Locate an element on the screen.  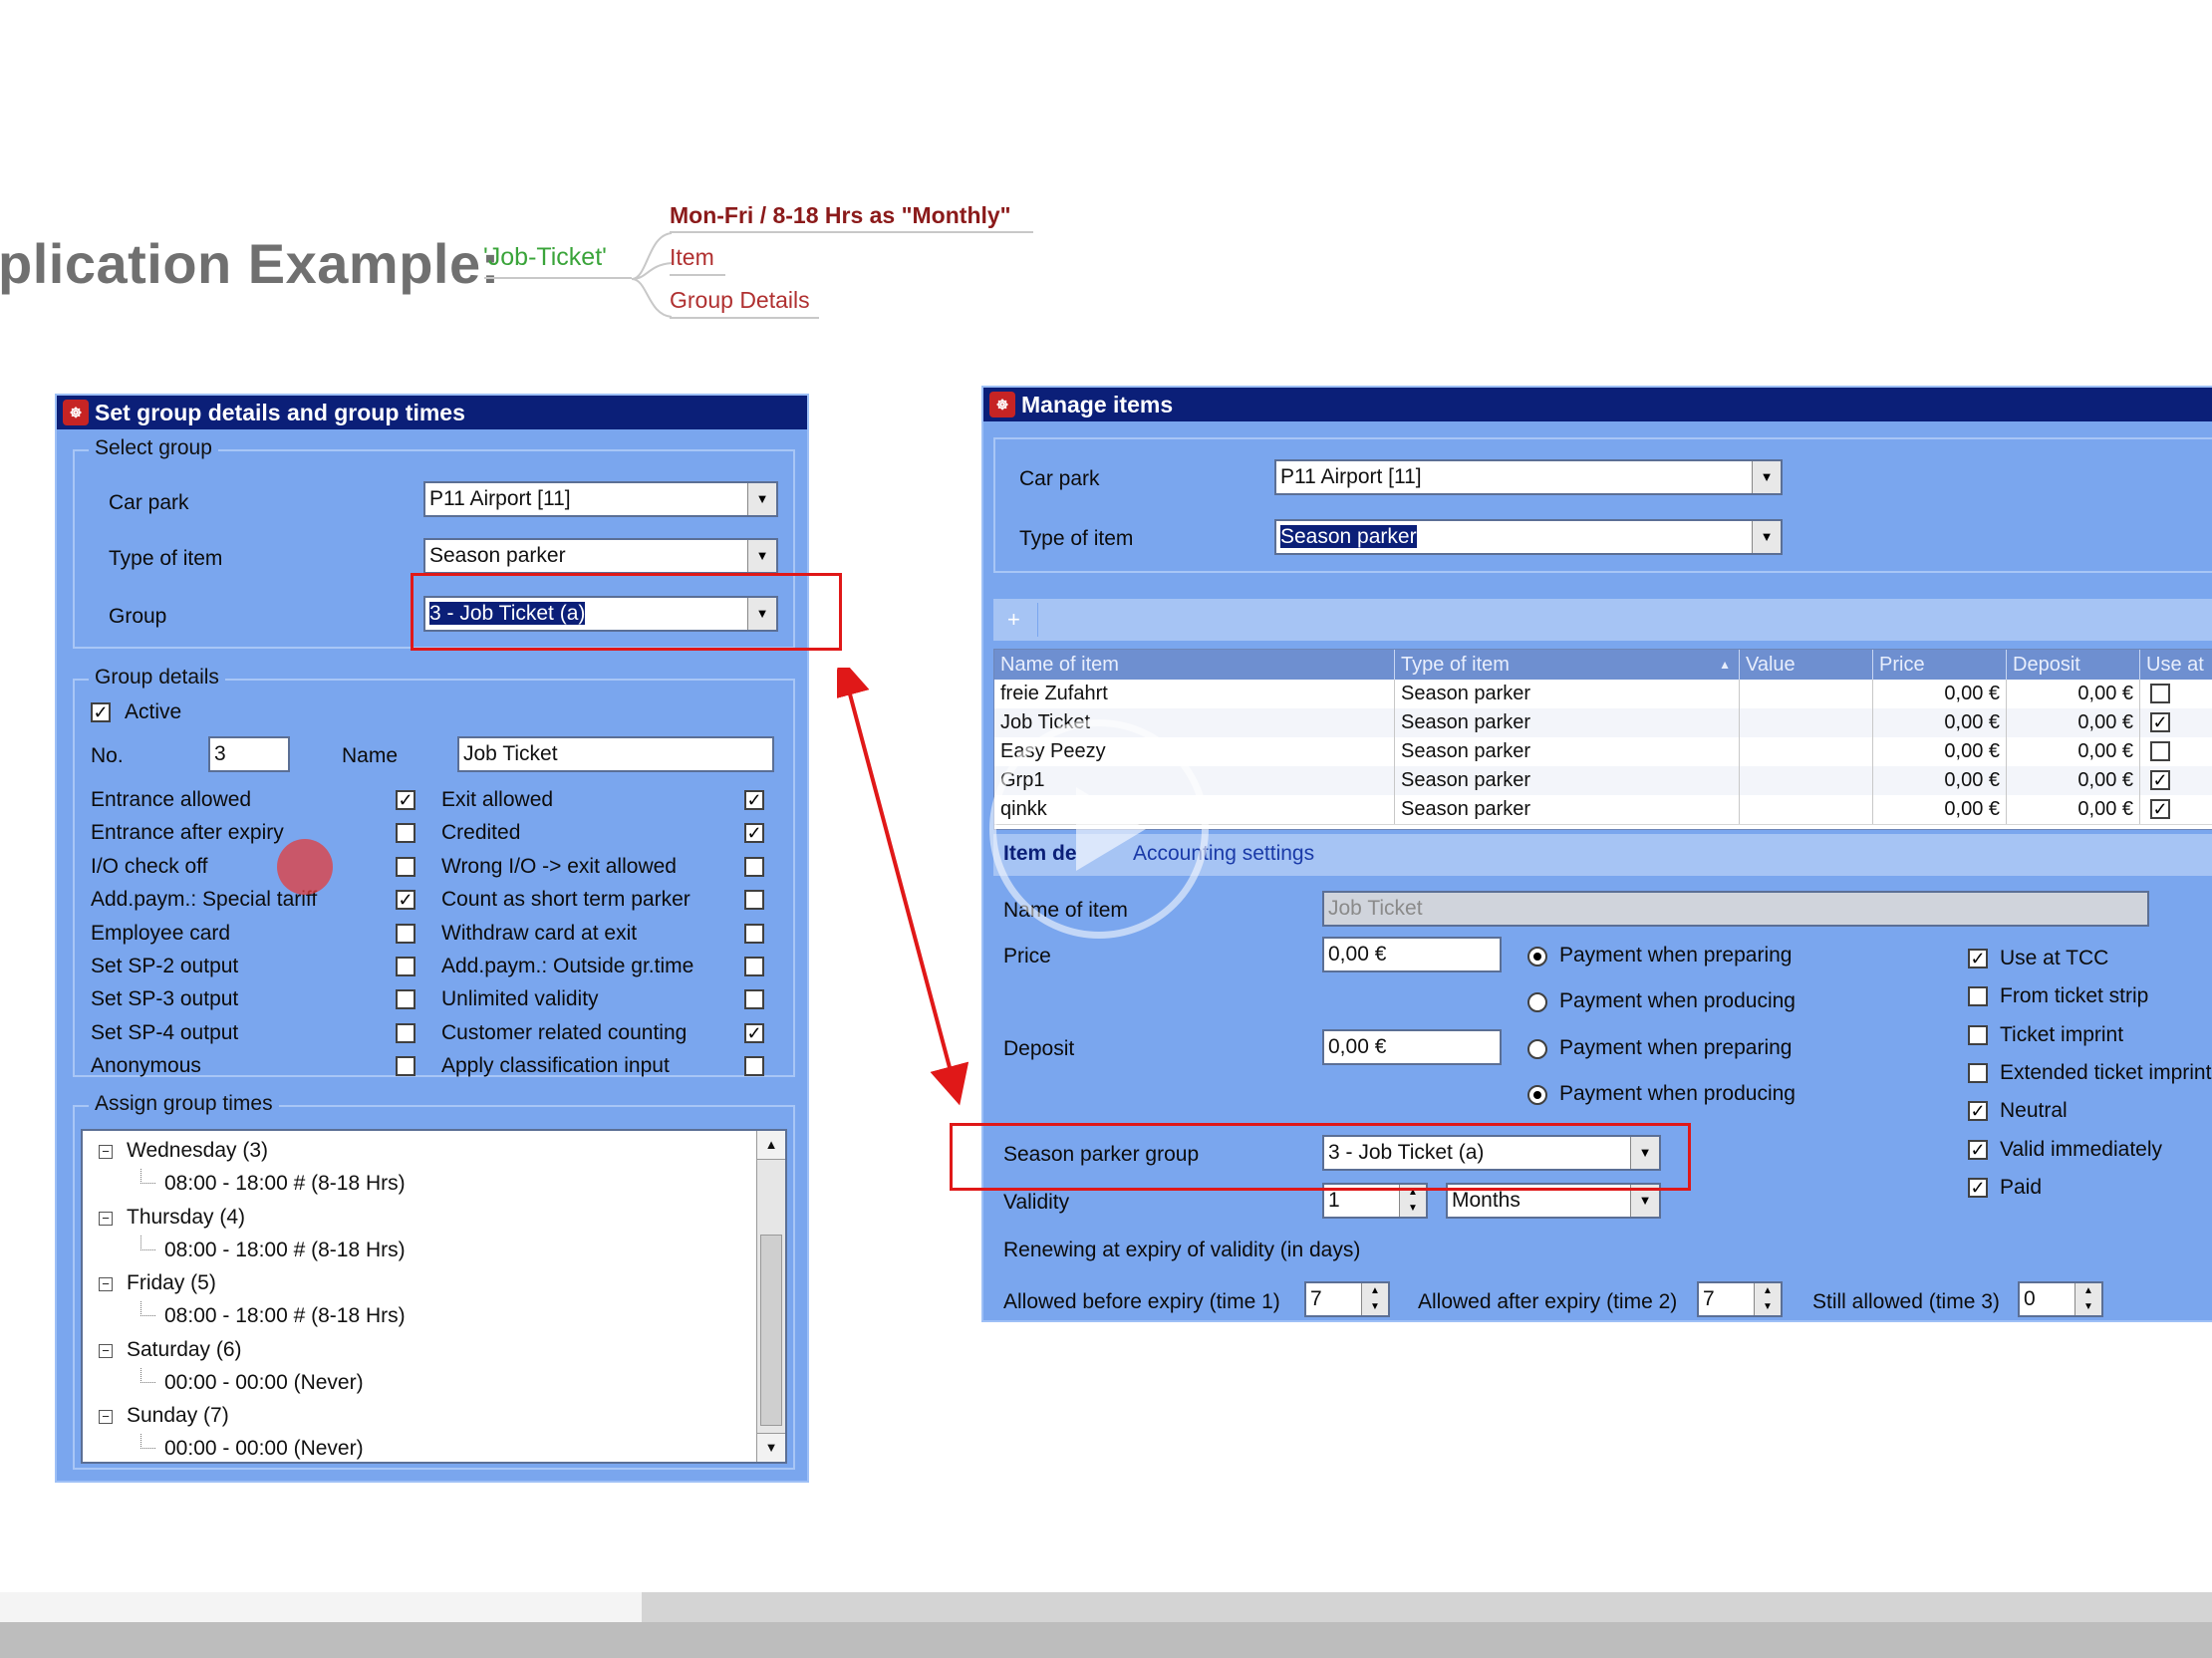
tree-scrollbar: ▲ ▼ is located at coordinates (771, 1296).